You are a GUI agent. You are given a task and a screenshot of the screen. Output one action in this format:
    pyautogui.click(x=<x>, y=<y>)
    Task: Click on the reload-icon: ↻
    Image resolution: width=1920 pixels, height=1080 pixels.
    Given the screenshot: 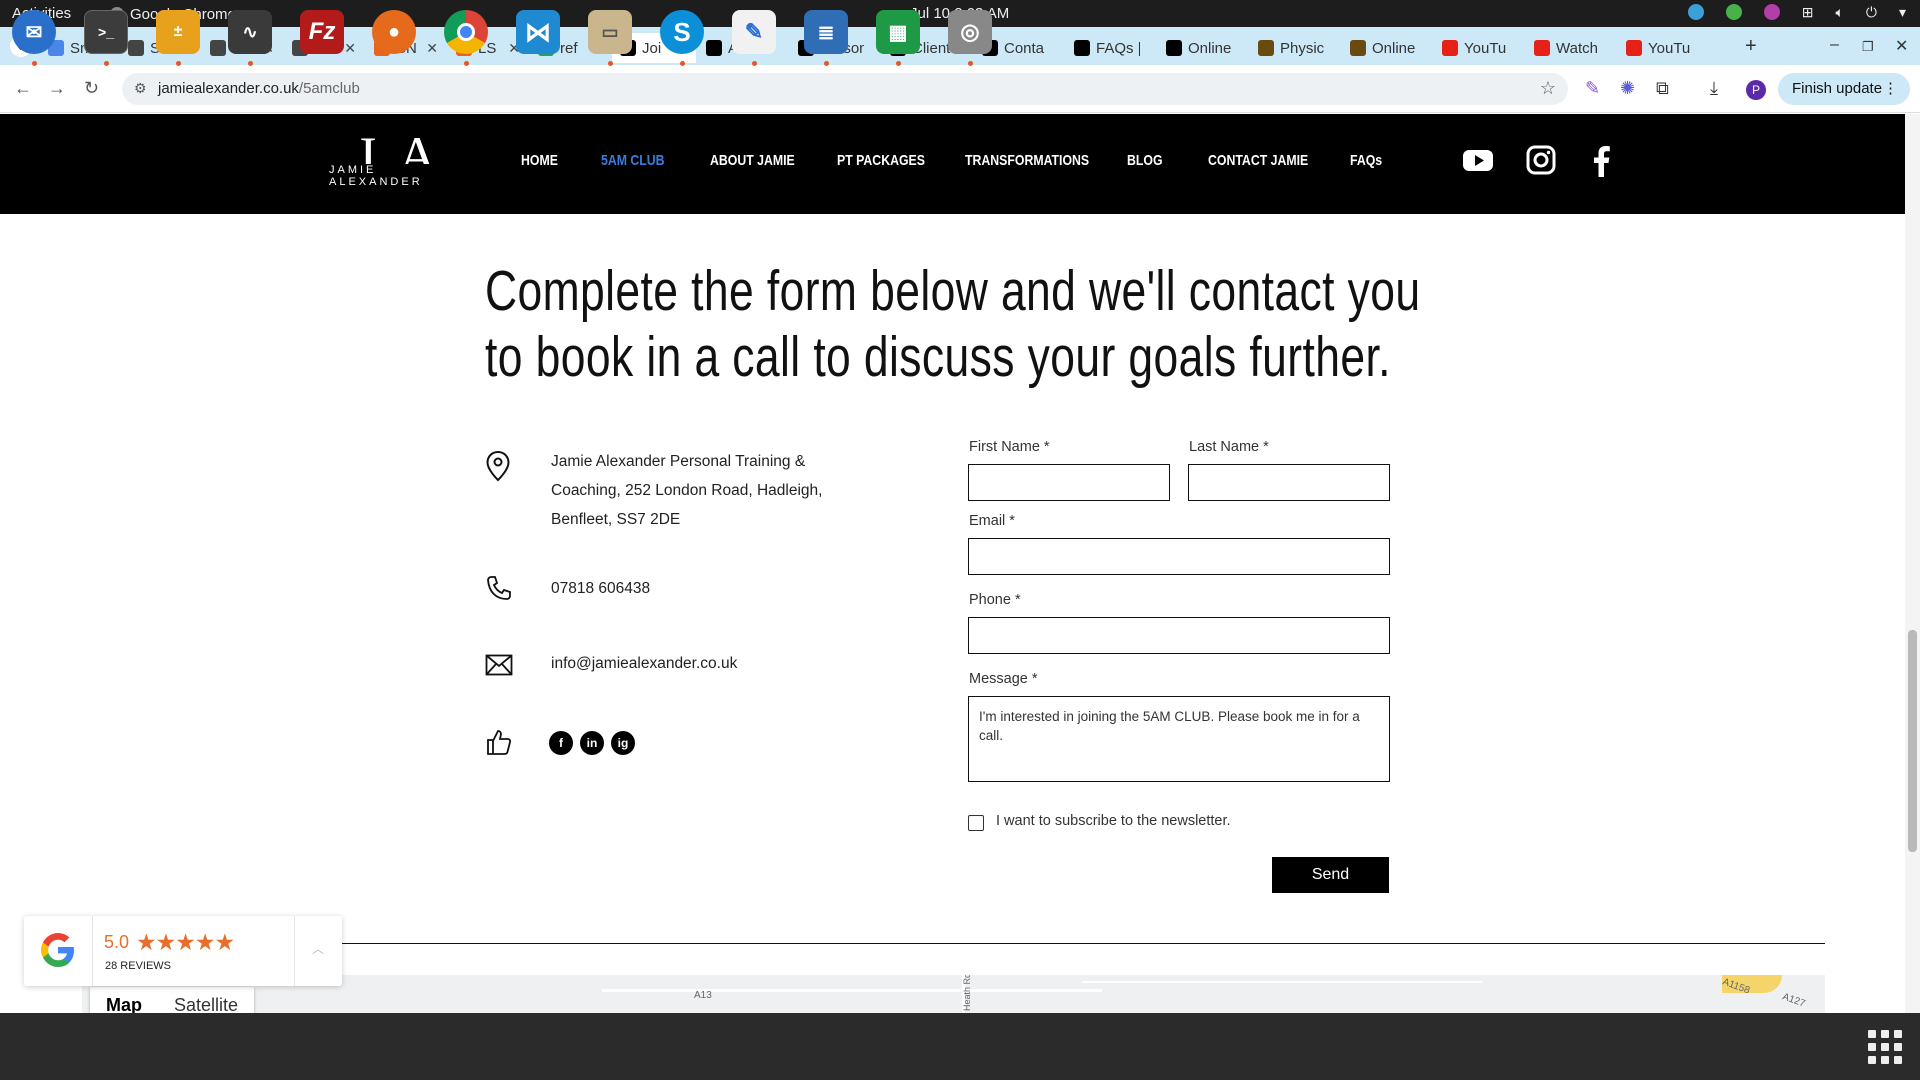 What is the action you would take?
    pyautogui.click(x=91, y=88)
    